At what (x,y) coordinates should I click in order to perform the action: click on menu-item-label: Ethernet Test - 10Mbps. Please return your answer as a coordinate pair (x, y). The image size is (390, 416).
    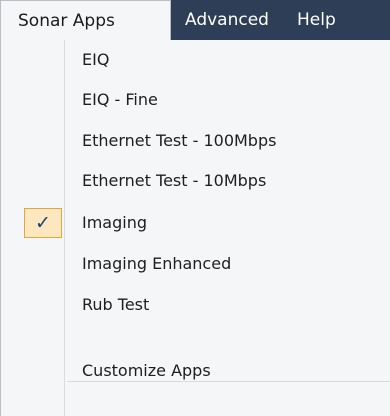
    Looking at the image, I should click on (174, 180).